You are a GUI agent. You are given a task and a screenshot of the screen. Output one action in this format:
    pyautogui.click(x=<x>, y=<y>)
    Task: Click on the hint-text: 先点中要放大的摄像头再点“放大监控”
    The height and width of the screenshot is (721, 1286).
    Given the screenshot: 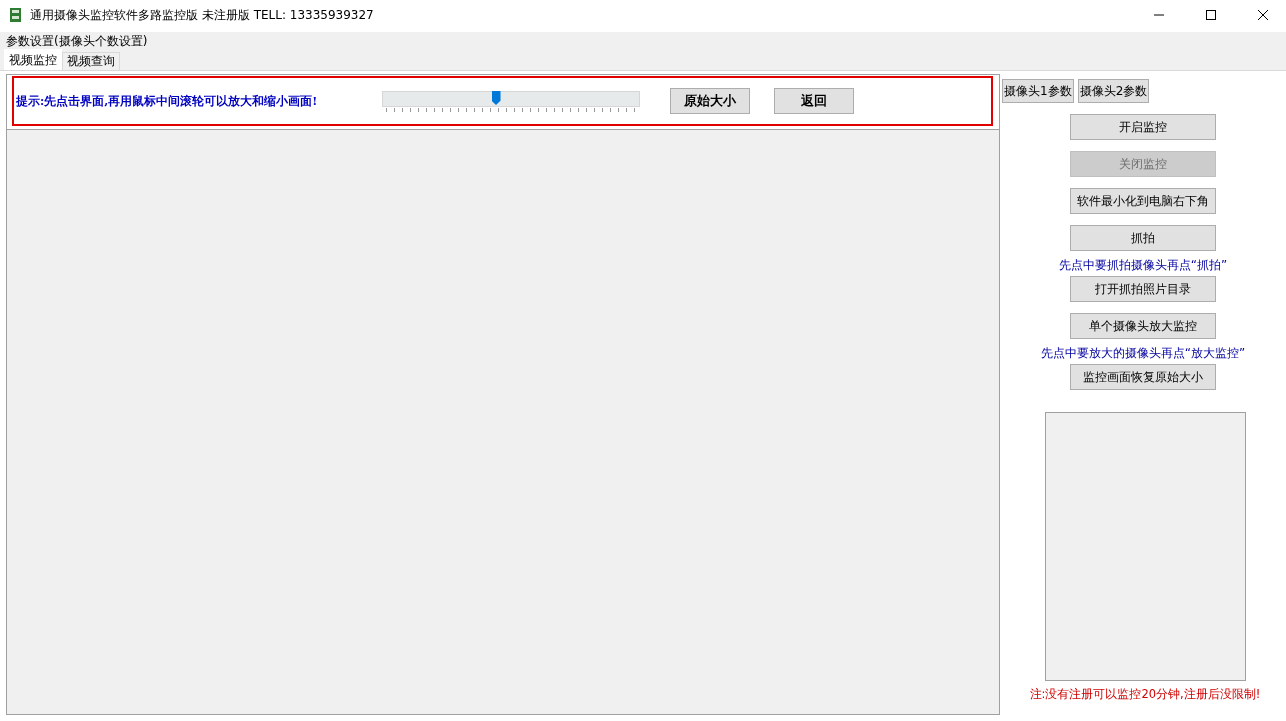 What is the action you would take?
    pyautogui.click(x=1143, y=353)
    